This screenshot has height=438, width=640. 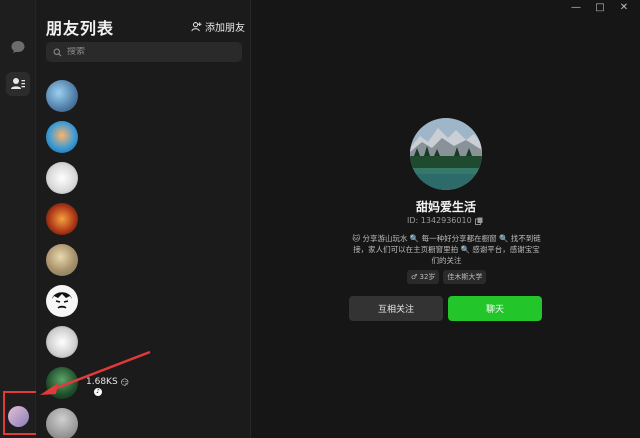 I want to click on profile-id: ID: 1342936010, so click(x=445, y=220).